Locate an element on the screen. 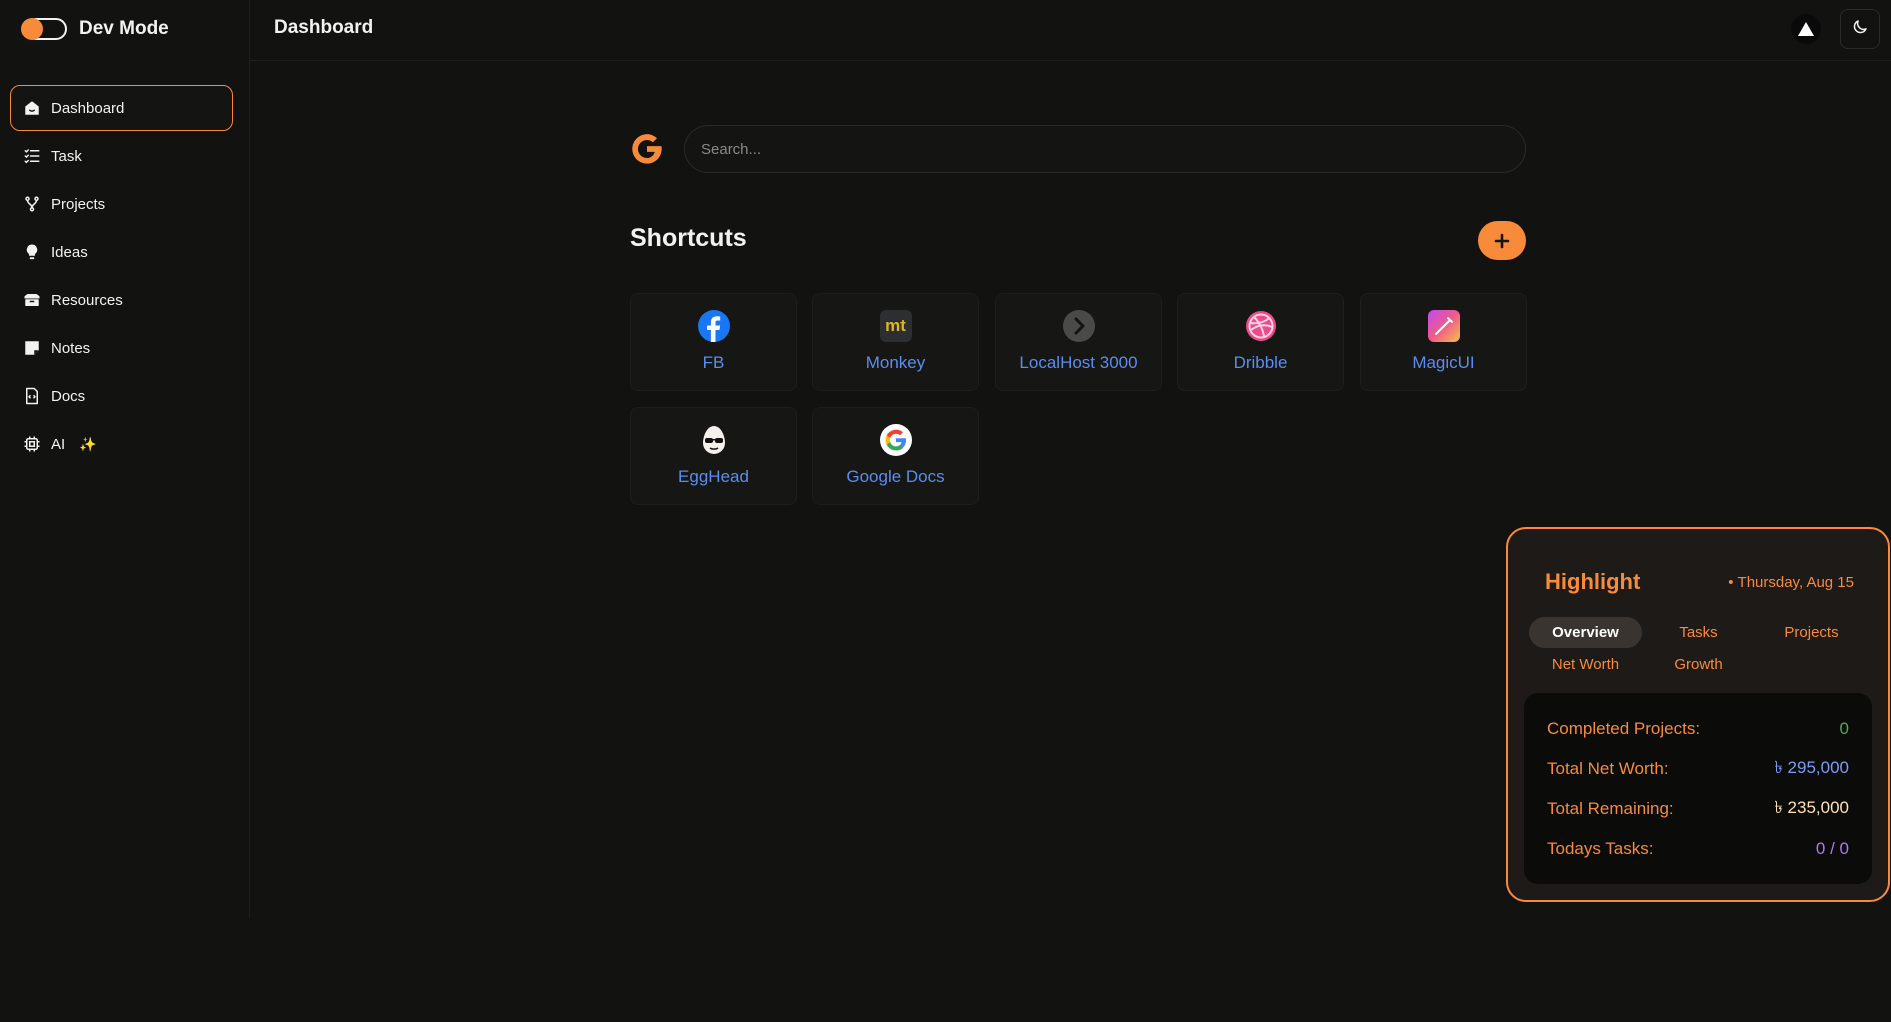 Image resolution: width=1891 pixels, height=1022 pixels. top-header: Dashboard is located at coordinates (1070, 30).